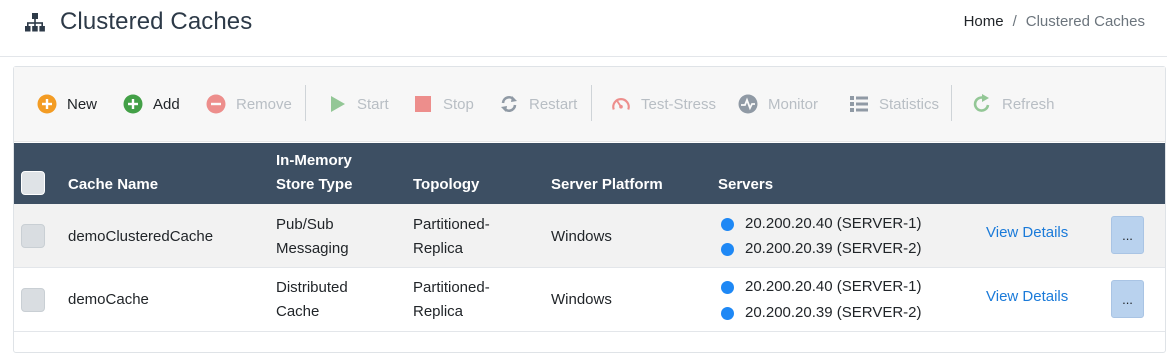  What do you see at coordinates (679, 104) in the screenshot?
I see `test-stress-button-label: Test-Stress` at bounding box center [679, 104].